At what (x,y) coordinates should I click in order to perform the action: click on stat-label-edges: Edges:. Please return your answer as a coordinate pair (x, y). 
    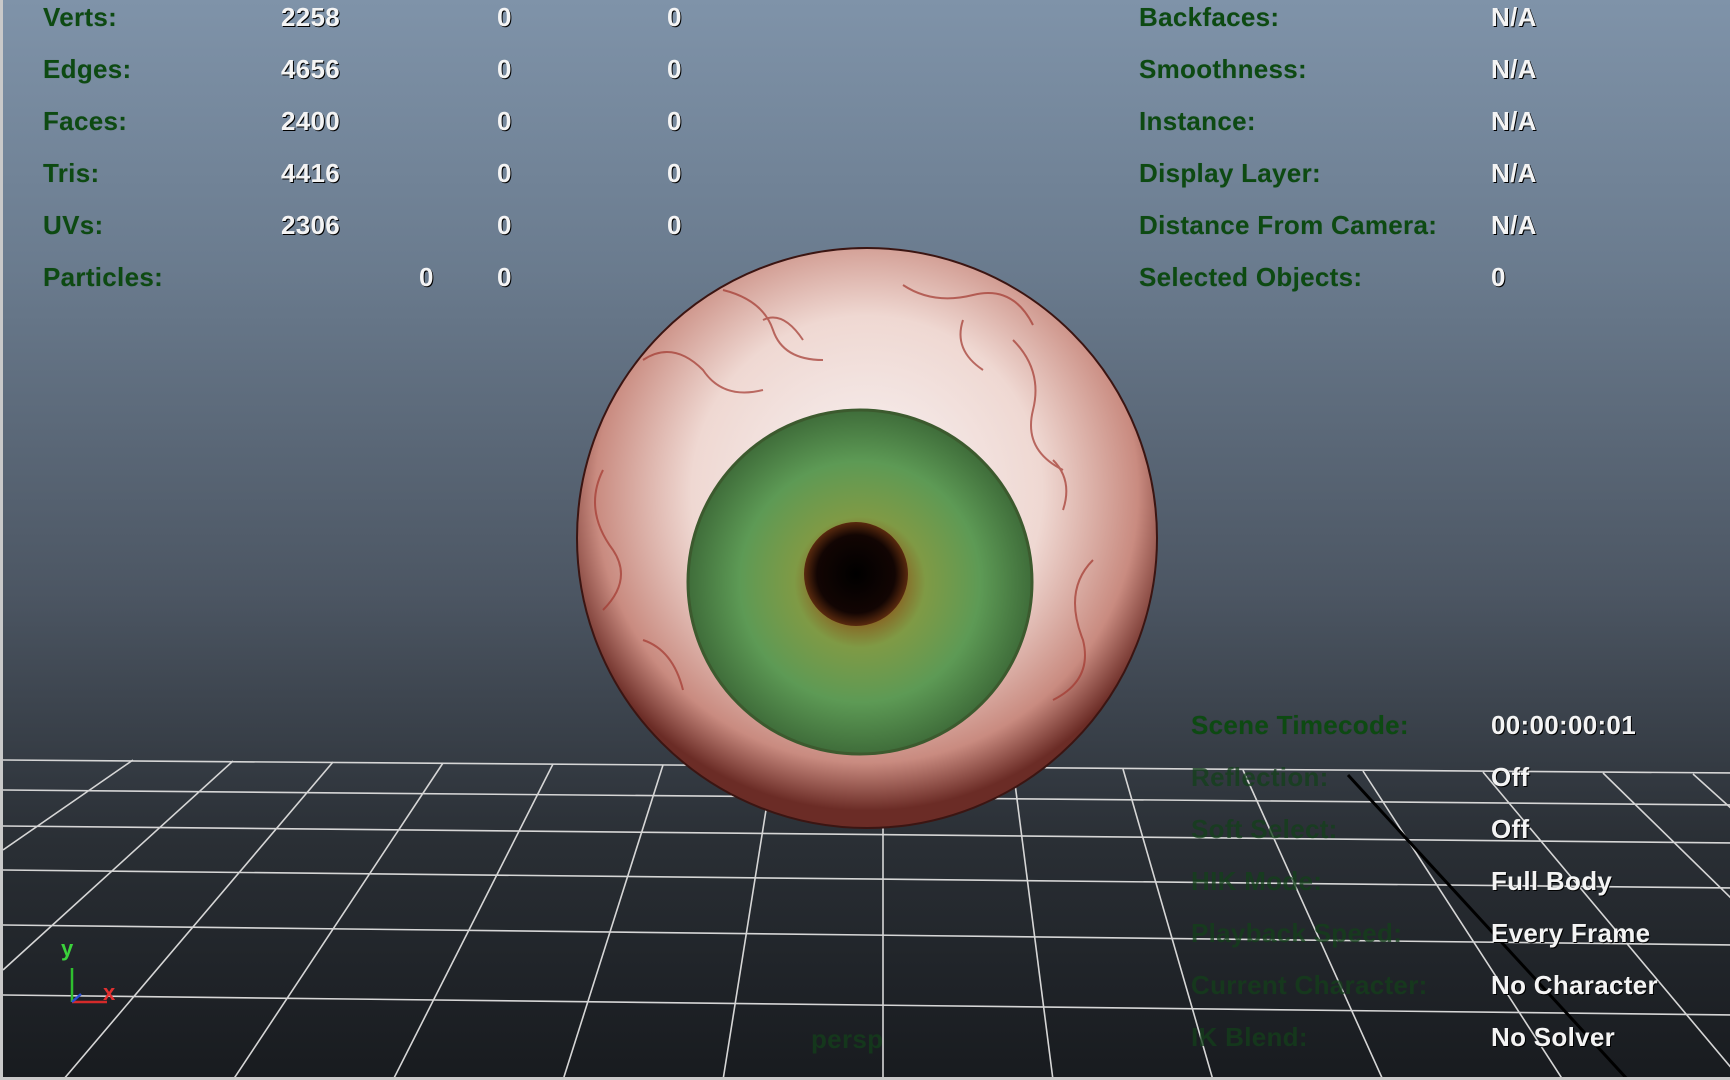
    Looking at the image, I should click on (87, 69).